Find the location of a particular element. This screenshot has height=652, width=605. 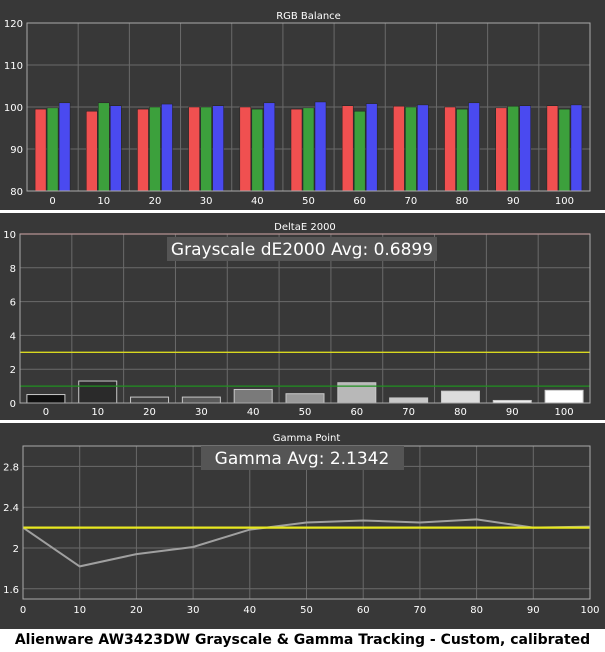

annotation-text: Gamma Avg: 2.1342 is located at coordinates (302, 459).